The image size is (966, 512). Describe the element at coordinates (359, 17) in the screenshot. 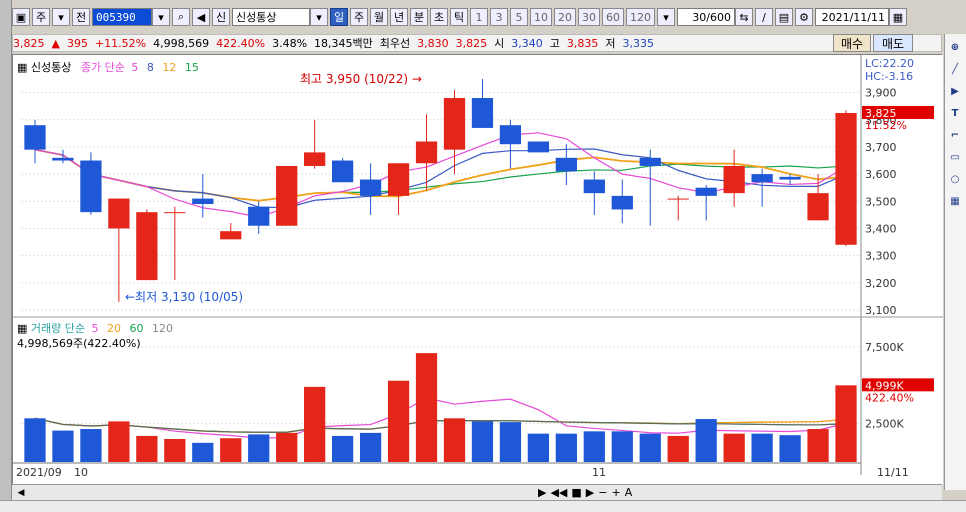

I see `week-period-button: 주` at that location.